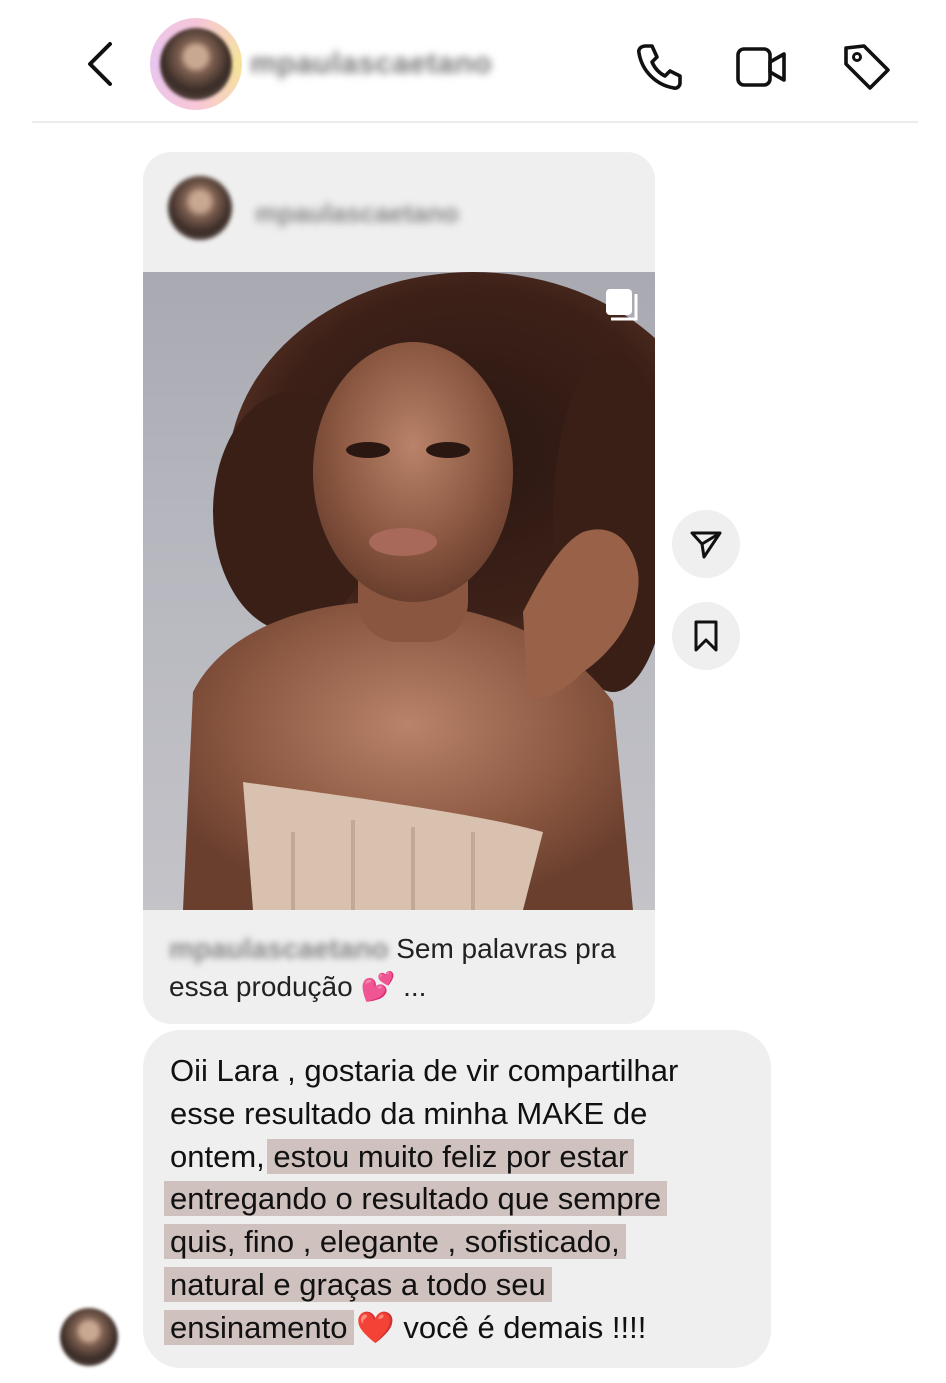  What do you see at coordinates (375, 1327) in the screenshot?
I see `red-heart-icon: ❤️` at bounding box center [375, 1327].